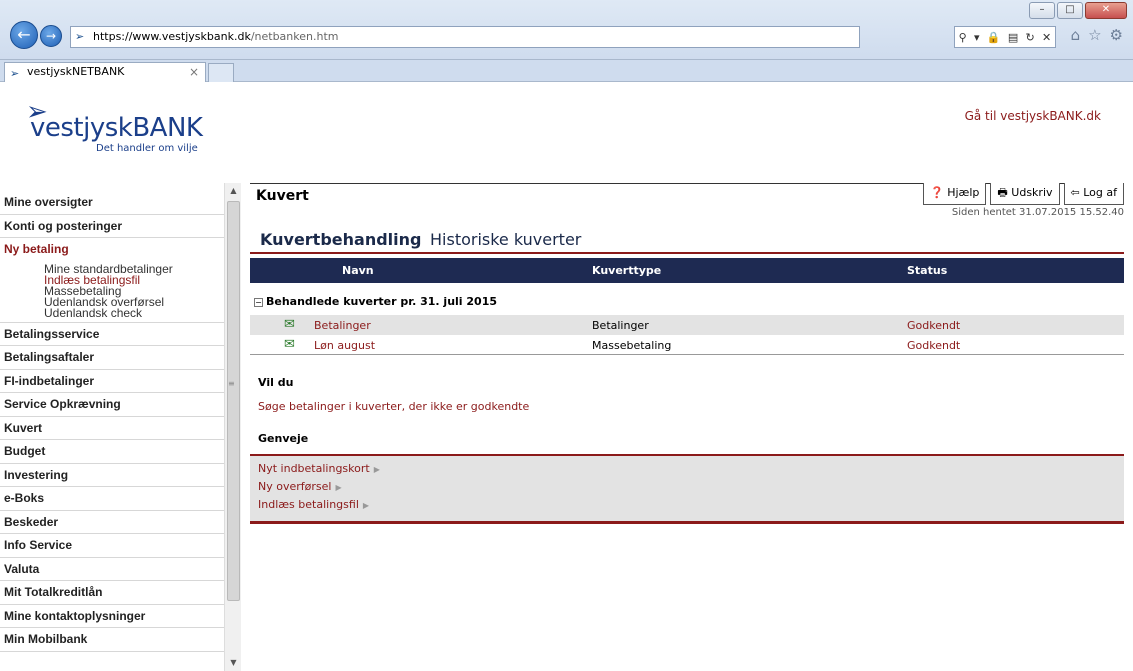 The image size is (1133, 671). What do you see at coordinates (620, 325) in the screenshot?
I see `row-type: Betalinger` at bounding box center [620, 325].